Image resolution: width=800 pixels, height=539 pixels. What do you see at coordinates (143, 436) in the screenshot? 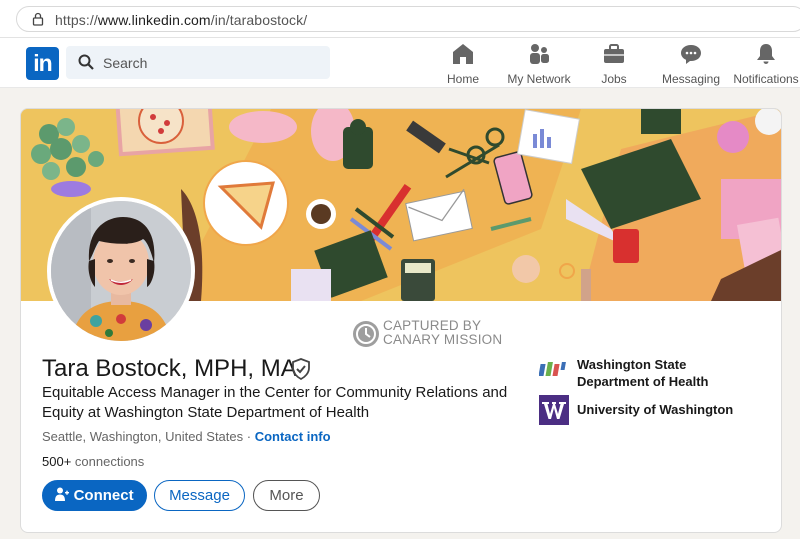
I see `profile-location: Seattle, Washington, United States` at bounding box center [143, 436].